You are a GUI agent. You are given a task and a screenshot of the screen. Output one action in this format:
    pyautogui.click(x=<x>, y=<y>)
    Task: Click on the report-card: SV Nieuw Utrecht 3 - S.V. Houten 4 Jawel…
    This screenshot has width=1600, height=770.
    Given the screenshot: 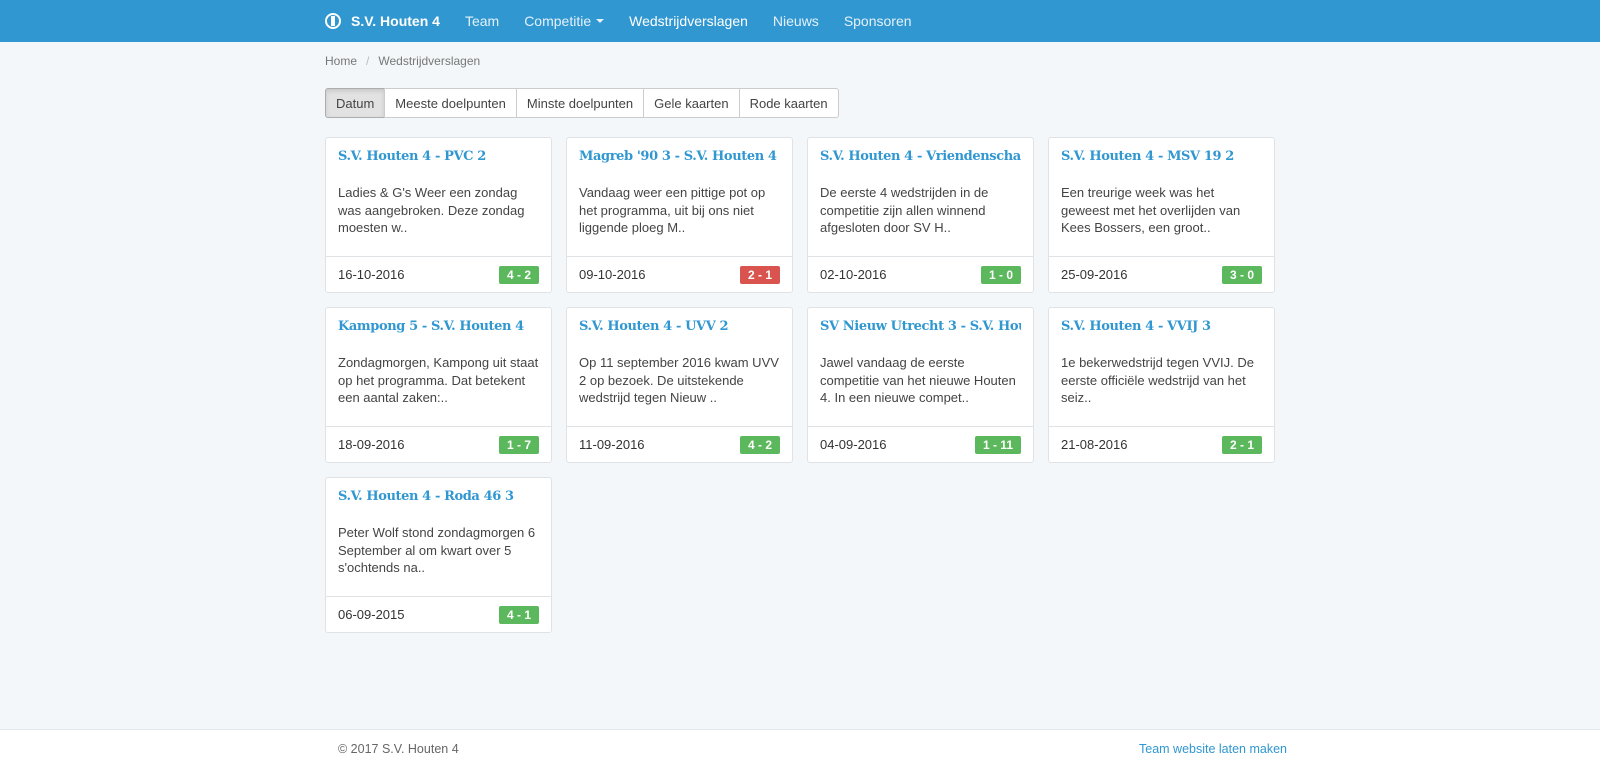 What is the action you would take?
    pyautogui.click(x=920, y=385)
    